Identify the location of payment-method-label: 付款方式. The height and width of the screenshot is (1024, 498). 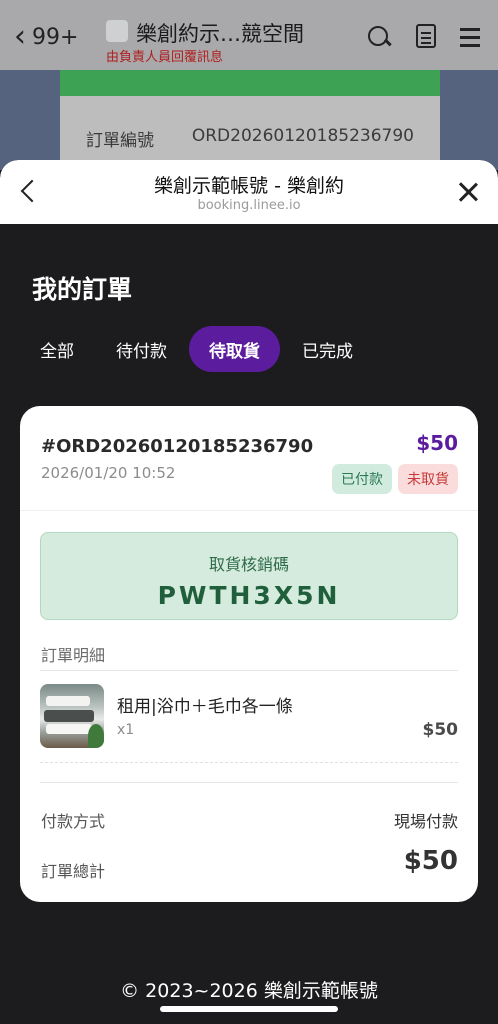
(73, 821).